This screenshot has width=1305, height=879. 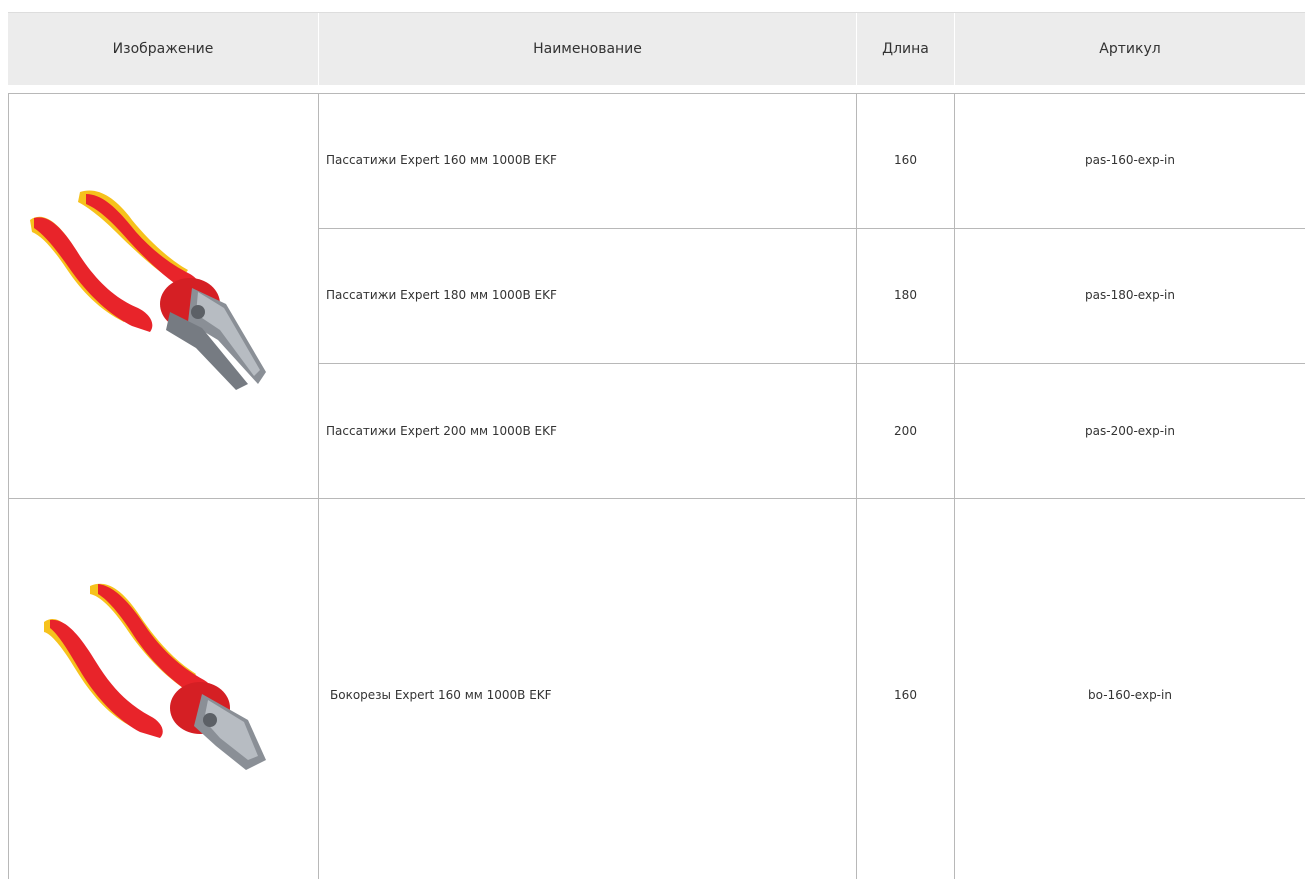 What do you see at coordinates (441, 295) in the screenshot?
I see `product-name: Пассатижи Expert 180 мм 1000В EKF` at bounding box center [441, 295].